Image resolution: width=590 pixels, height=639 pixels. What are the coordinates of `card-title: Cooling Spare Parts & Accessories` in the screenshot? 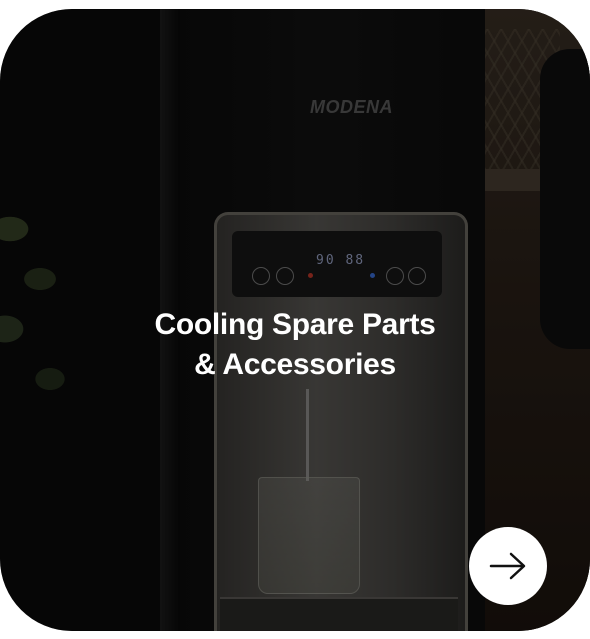 It's located at (295, 345).